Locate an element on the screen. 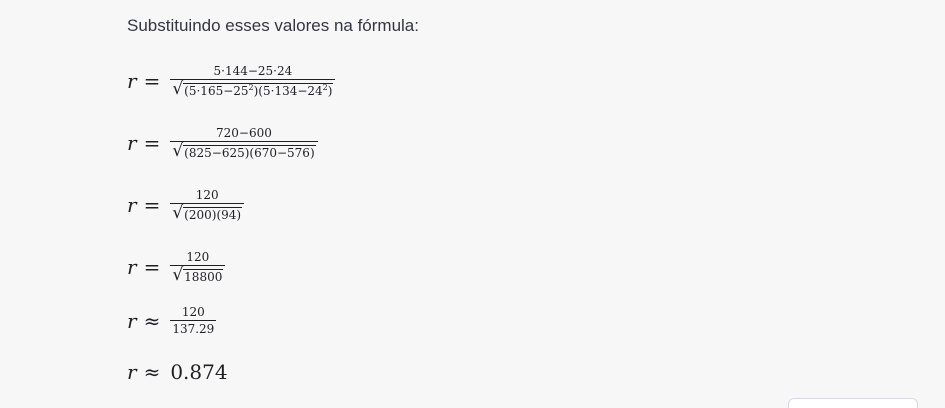 The height and width of the screenshot is (408, 945). equation-1: r = 5·144−25·24 √ (5·165−252)(5·134−242) is located at coordinates (231, 81).